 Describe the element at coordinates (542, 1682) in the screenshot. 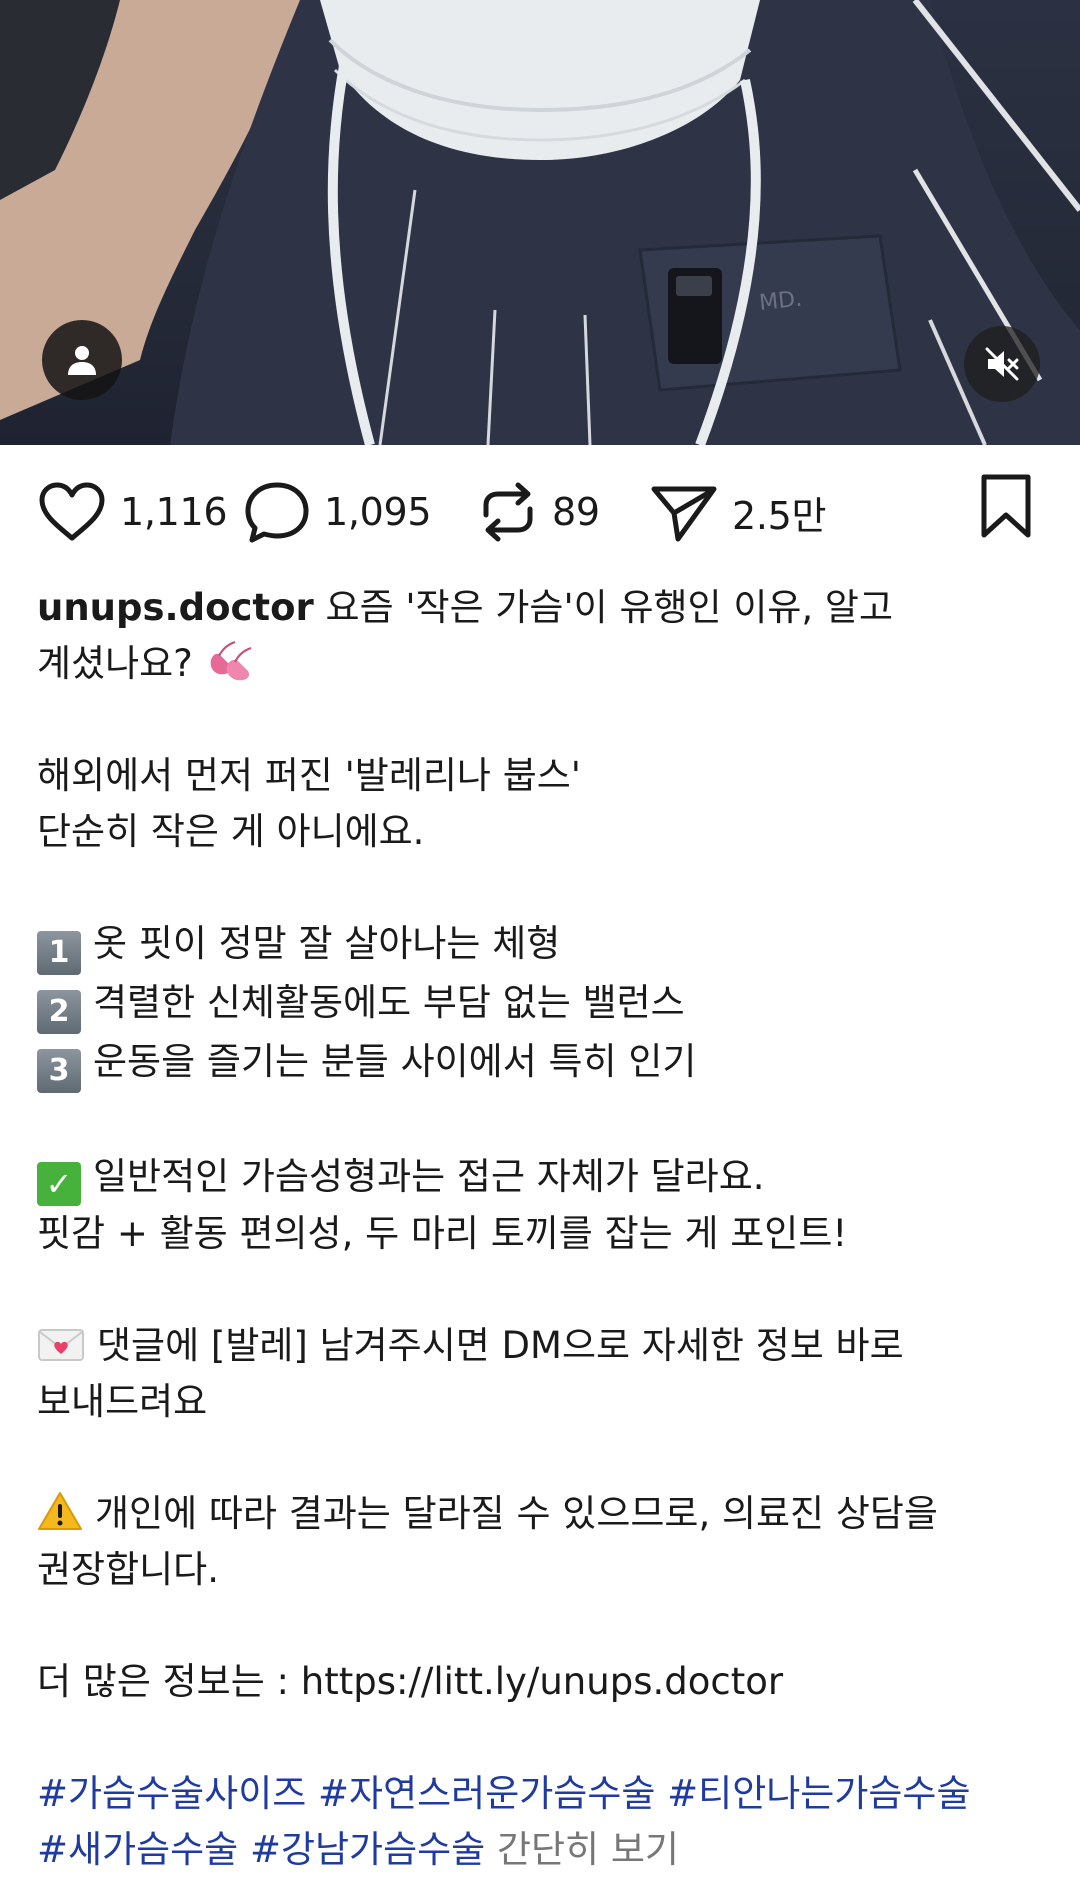

I see `caption-link-line: 더 많은 정보는 : https://litt.ly/unups.doctor` at that location.